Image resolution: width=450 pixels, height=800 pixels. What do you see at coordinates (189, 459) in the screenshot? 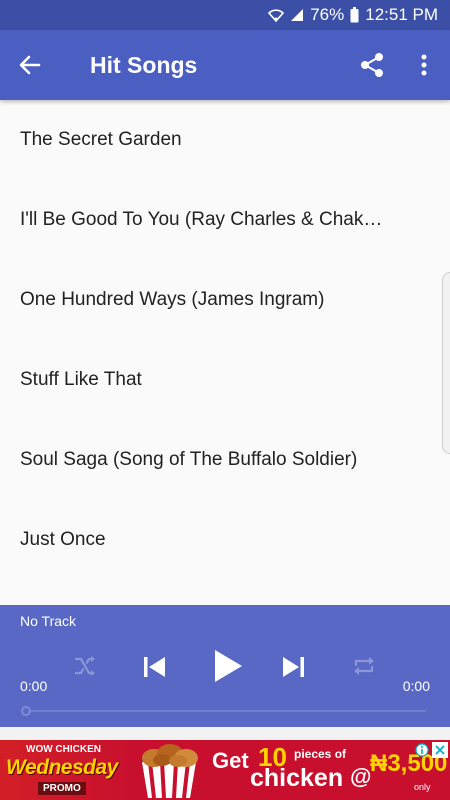
I see `song-title: Soul Saga (Song of The Buffalo Soldier)` at bounding box center [189, 459].